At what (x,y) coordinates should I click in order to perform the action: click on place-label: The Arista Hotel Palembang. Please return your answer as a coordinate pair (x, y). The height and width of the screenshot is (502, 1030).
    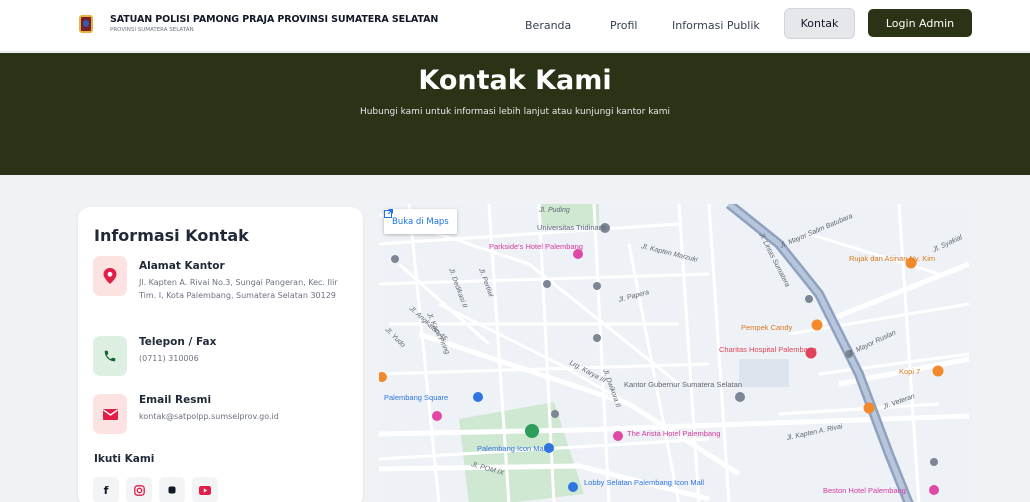
    Looking at the image, I should click on (673, 433).